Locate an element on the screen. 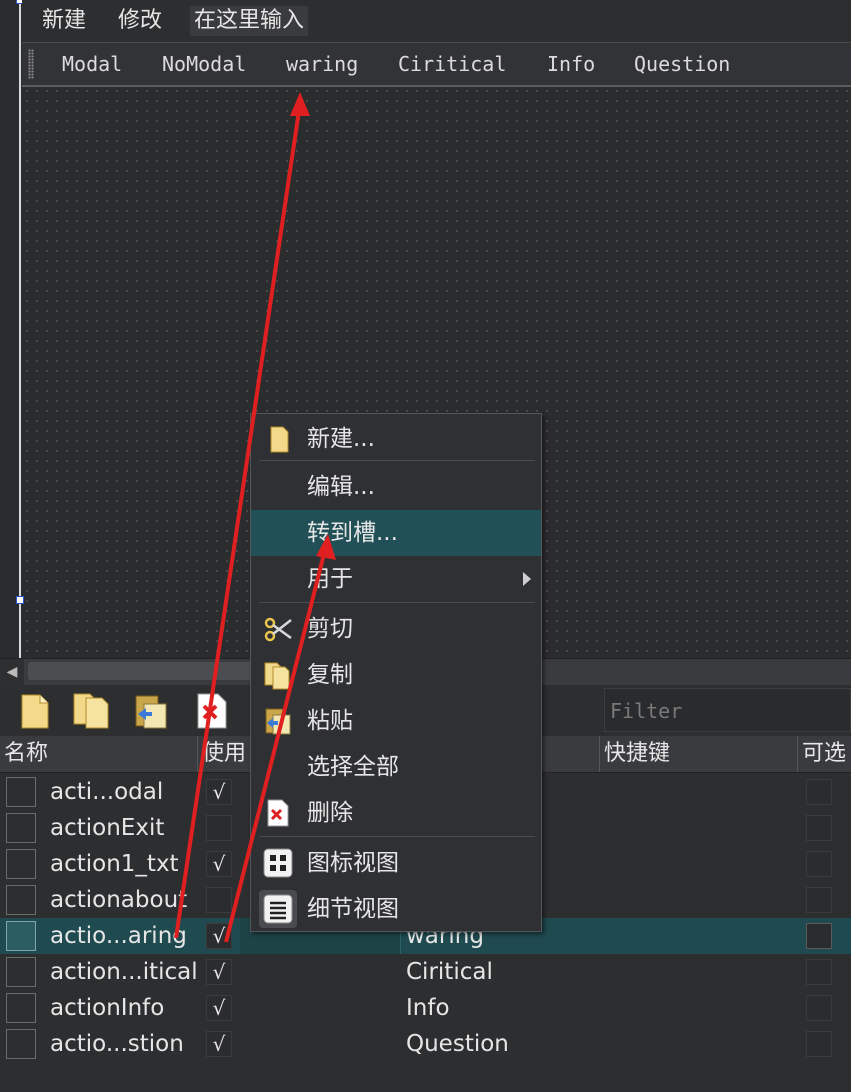  menu-item-cut: 剪切 is located at coordinates (396, 629).